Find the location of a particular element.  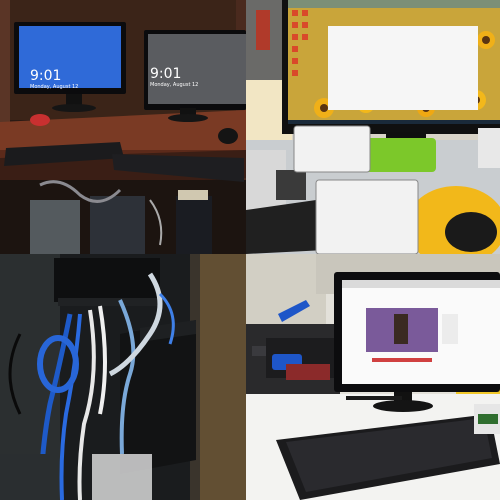

open-window is located at coordinates (403, 68).